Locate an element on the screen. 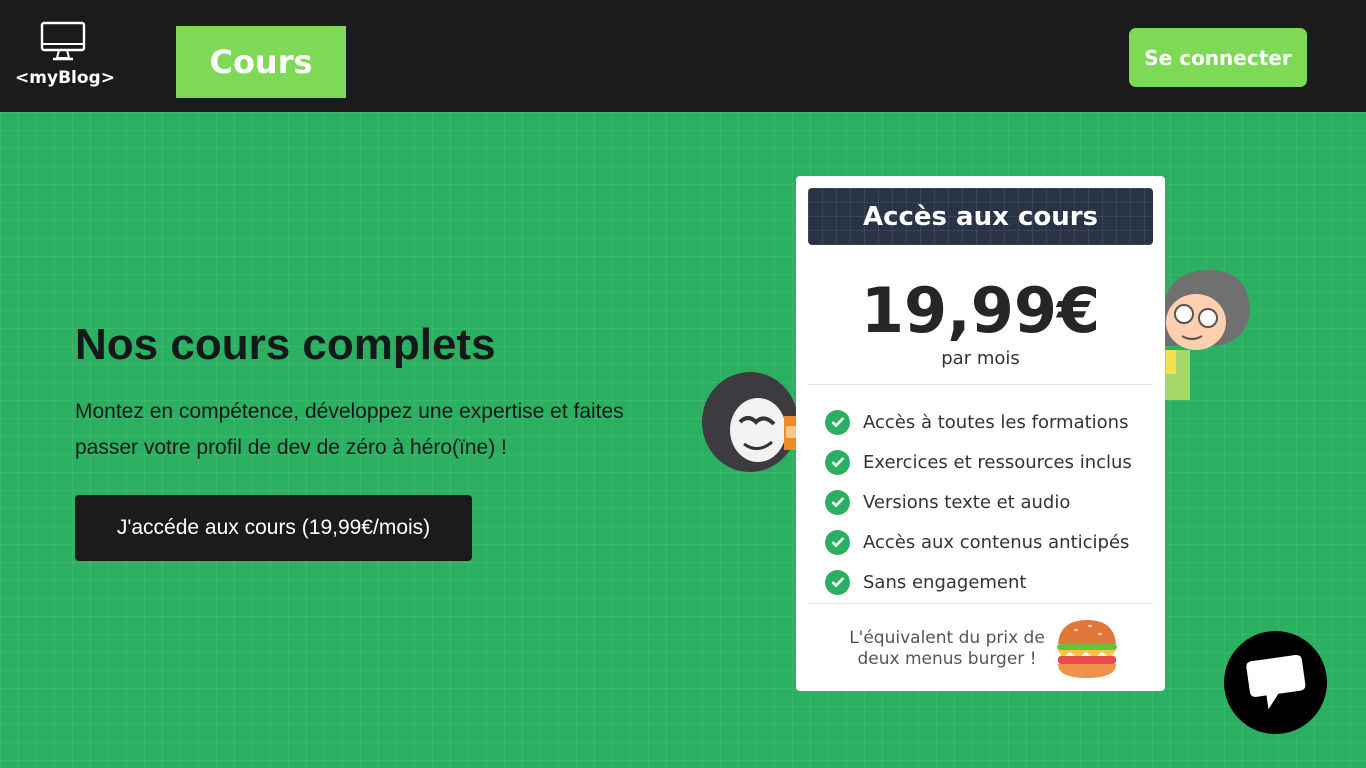  site-logo: <myBlog> is located at coordinates (66, 61).